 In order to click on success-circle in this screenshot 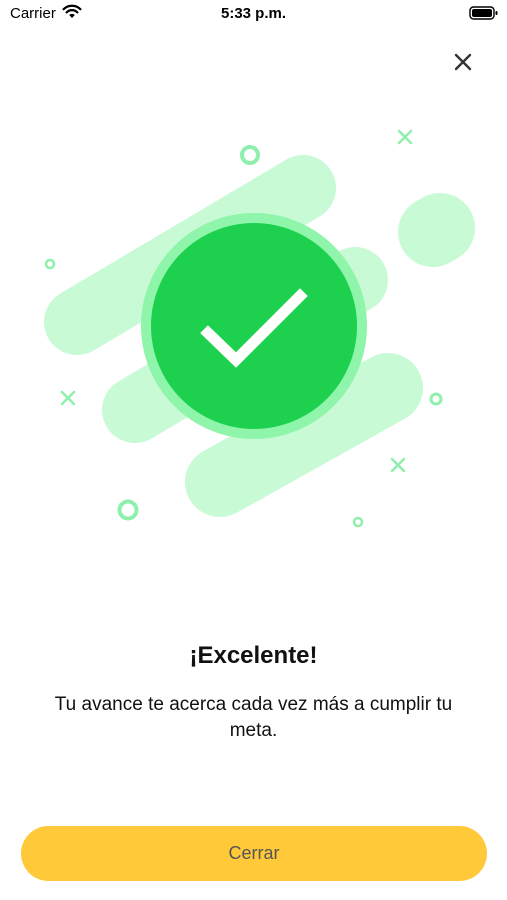, I will do `click(254, 326)`.